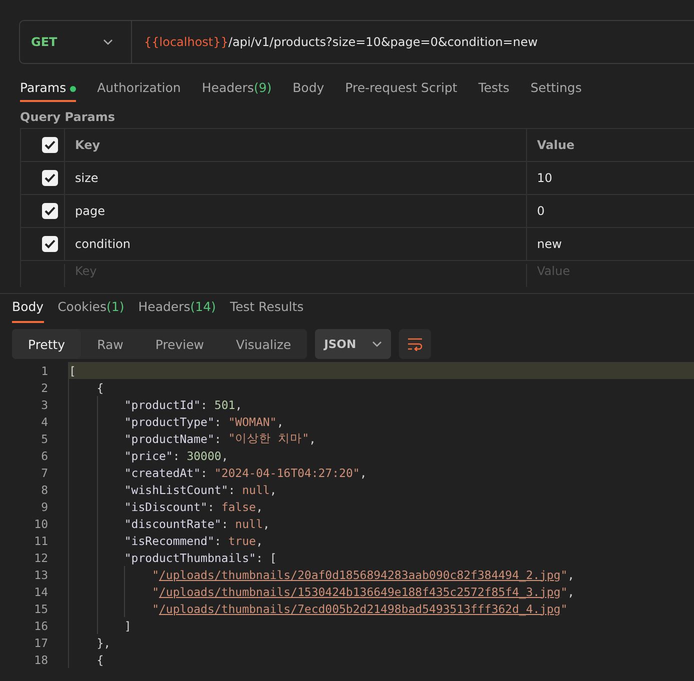  What do you see at coordinates (267, 311) in the screenshot?
I see `response-tab: Test Results` at bounding box center [267, 311].